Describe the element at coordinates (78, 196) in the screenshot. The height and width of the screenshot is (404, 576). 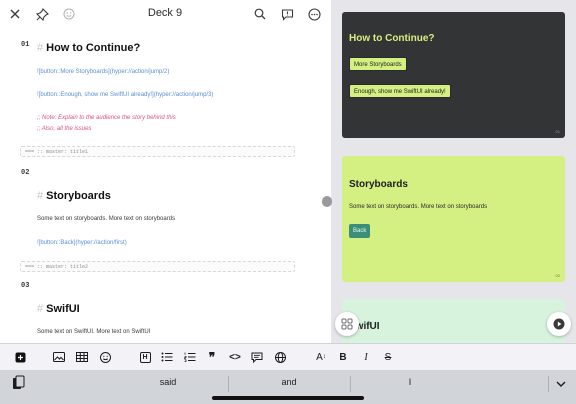
I see `slide-heading-text: Storyboards` at that location.